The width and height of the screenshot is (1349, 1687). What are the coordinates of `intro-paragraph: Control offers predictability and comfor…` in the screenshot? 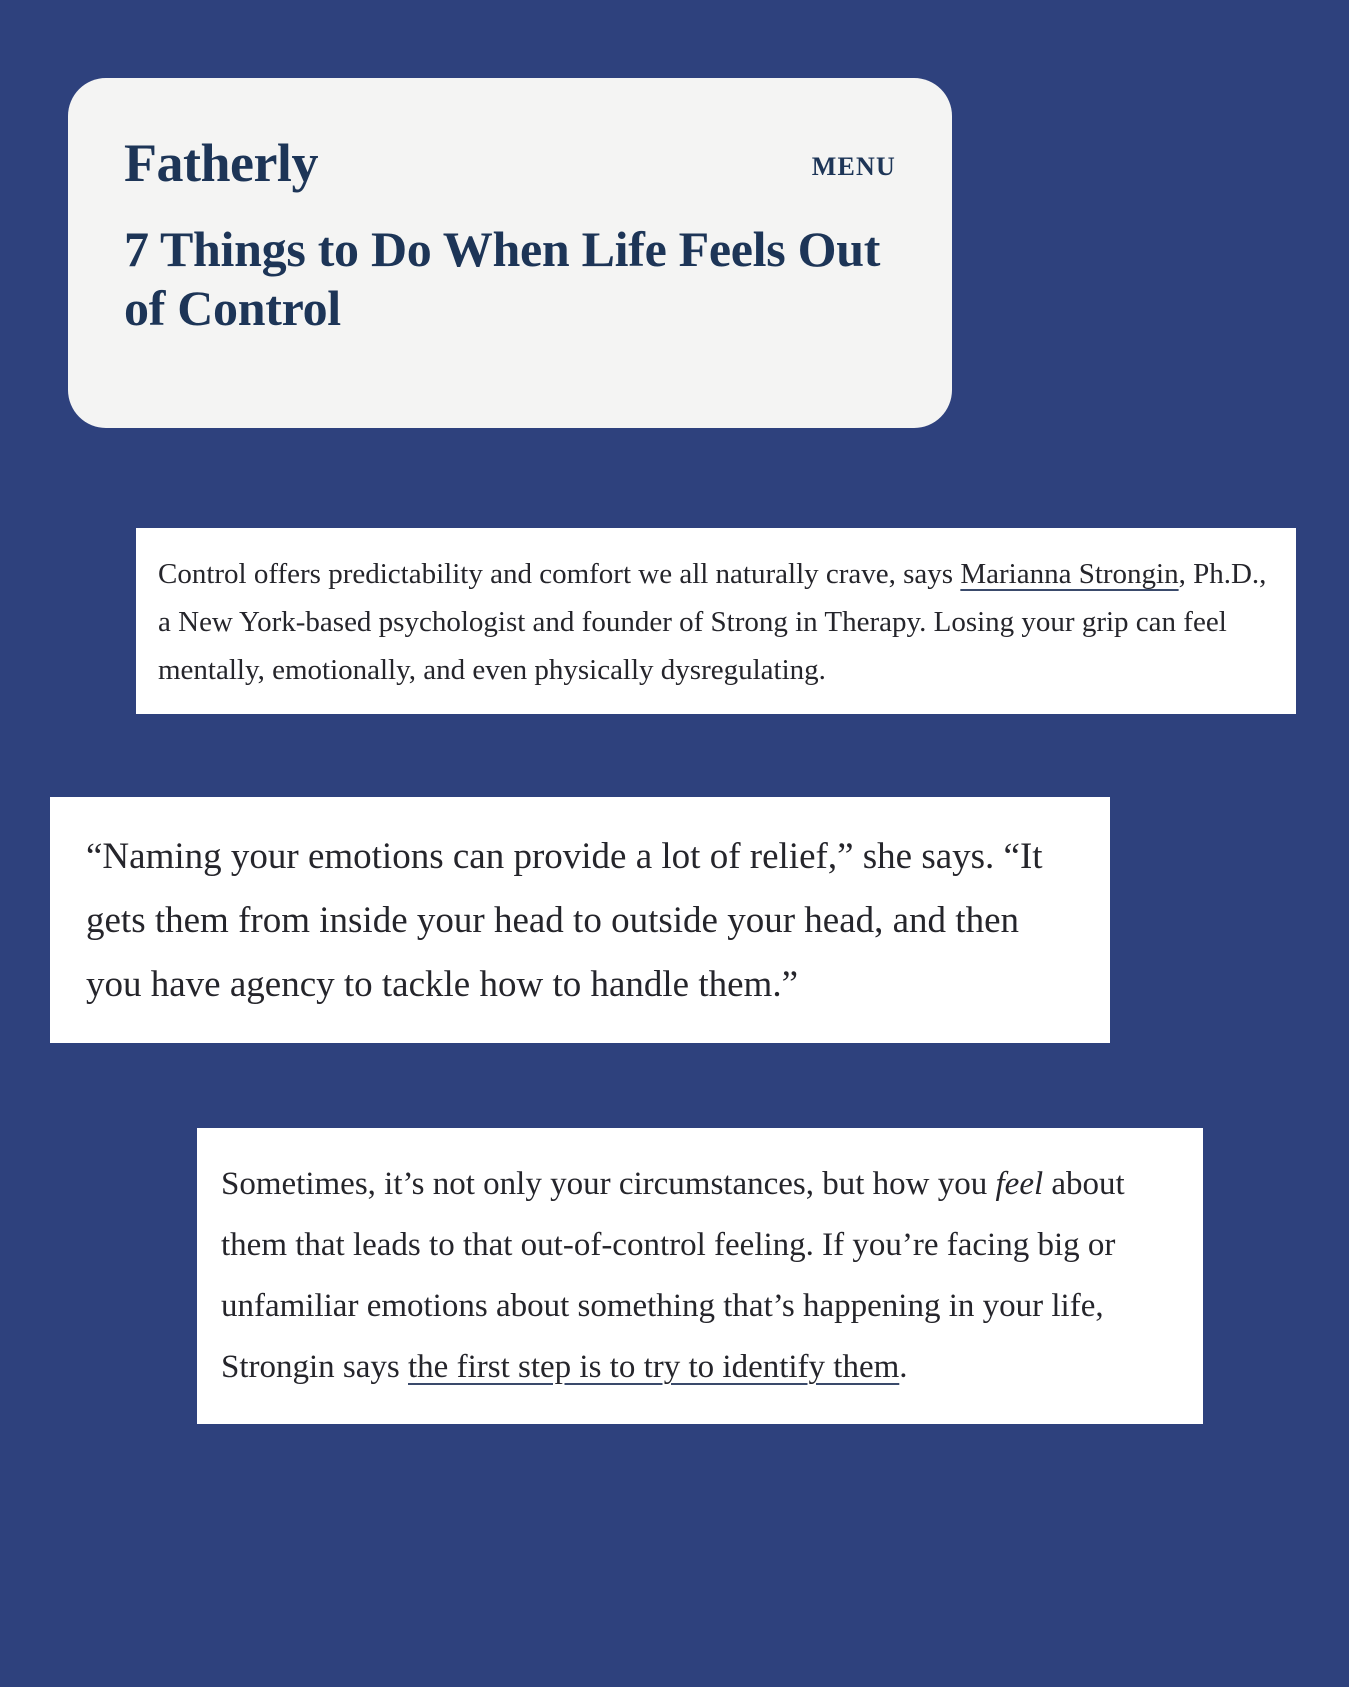 It's located at (715, 622).